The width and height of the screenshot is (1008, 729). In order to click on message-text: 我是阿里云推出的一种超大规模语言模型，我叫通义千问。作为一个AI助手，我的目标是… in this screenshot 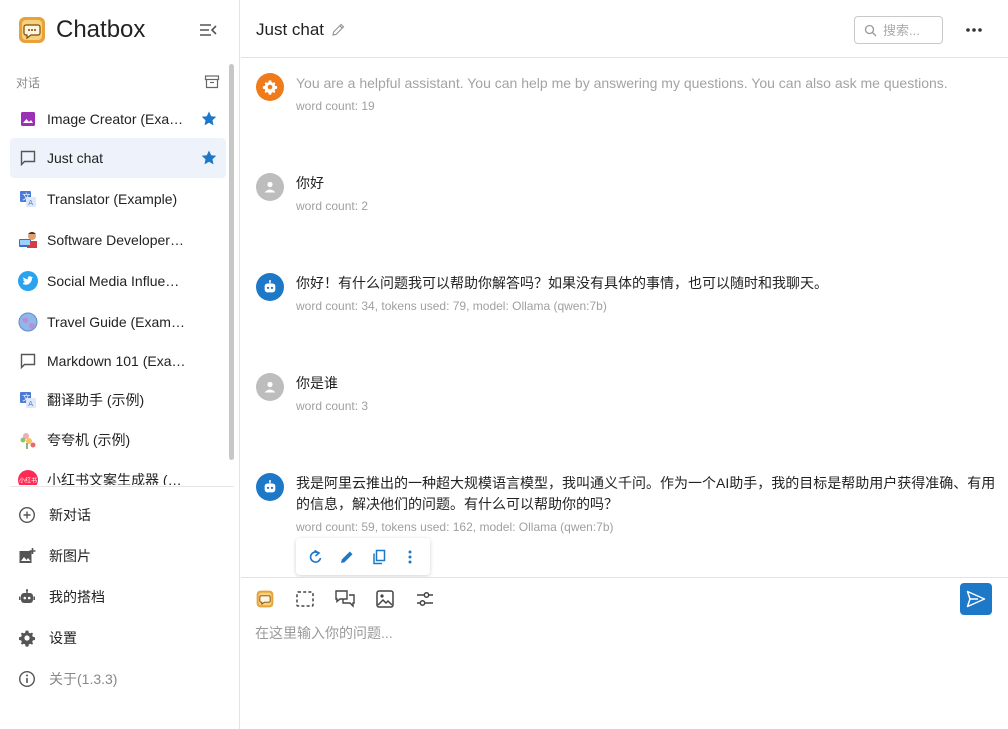, I will do `click(646, 493)`.